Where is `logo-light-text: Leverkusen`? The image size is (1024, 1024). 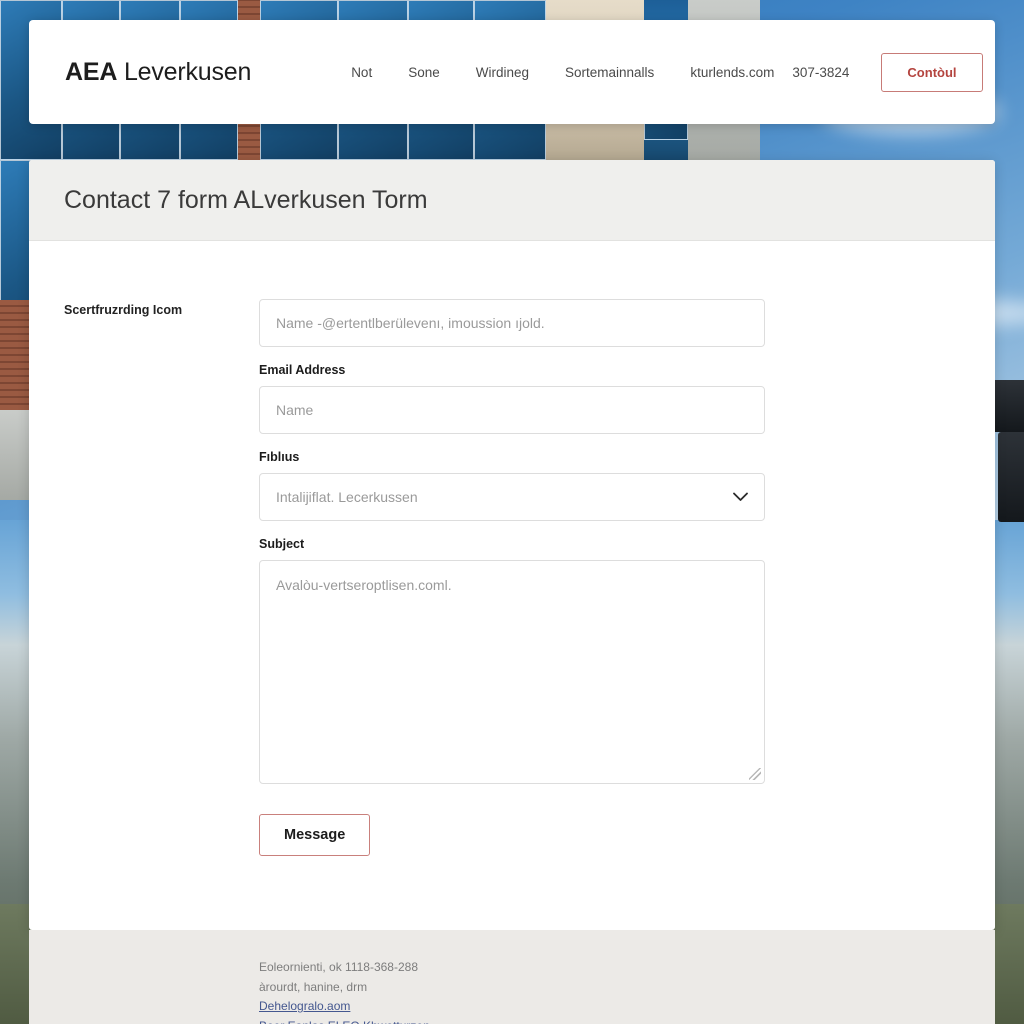 logo-light-text: Leverkusen is located at coordinates (187, 71).